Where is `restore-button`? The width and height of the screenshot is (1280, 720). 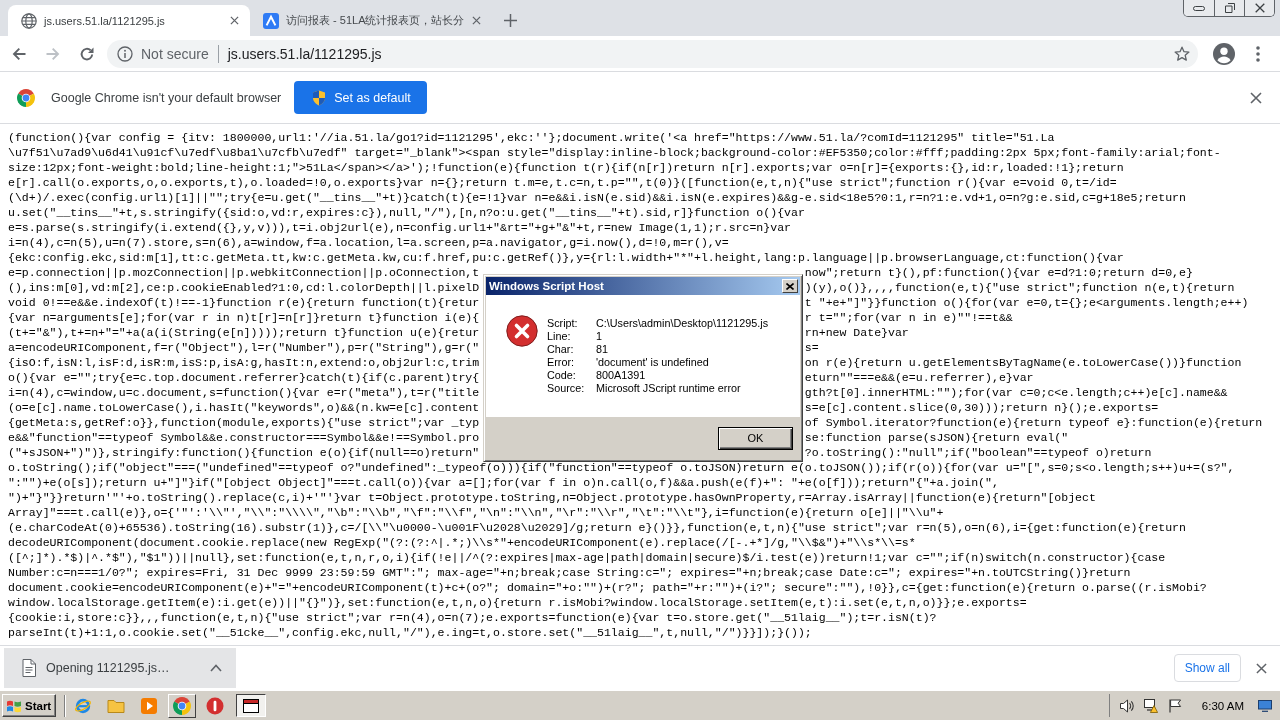 restore-button is located at coordinates (1229, 8).